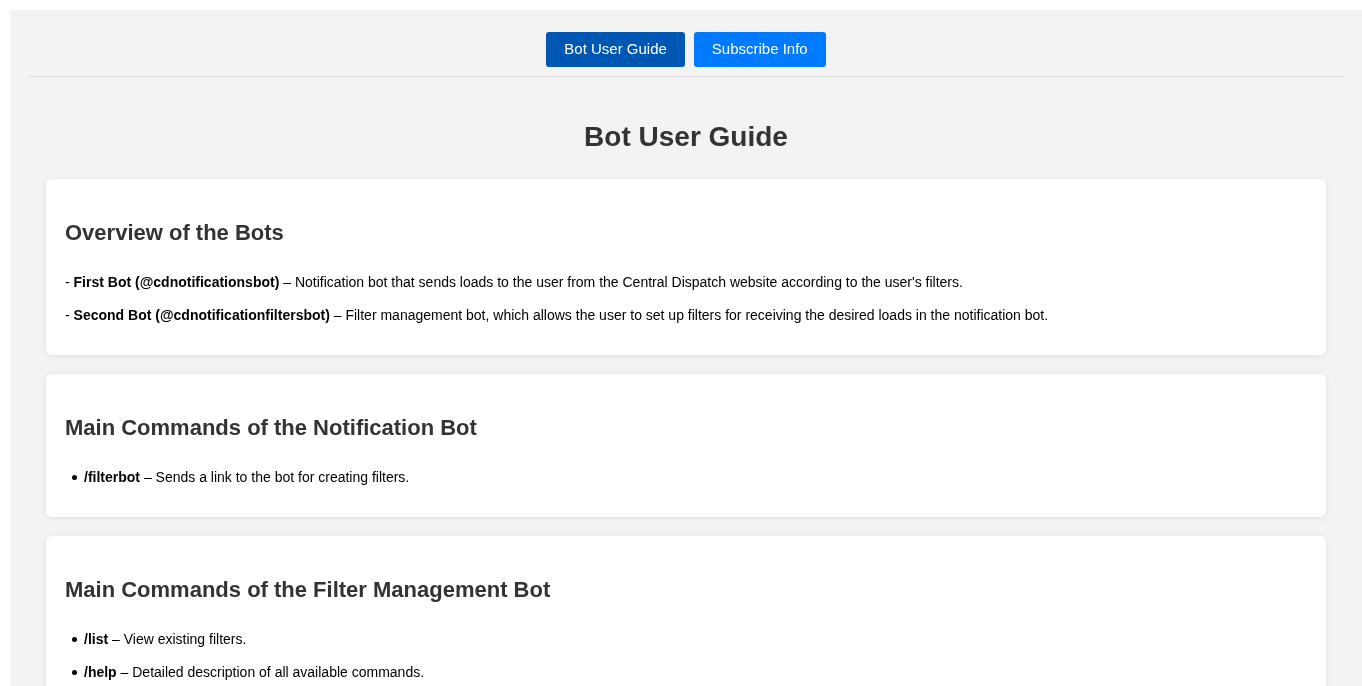 Image resolution: width=1362 pixels, height=686 pixels. Describe the element at coordinates (686, 137) in the screenshot. I see `page-title: Bot User Guide` at that location.